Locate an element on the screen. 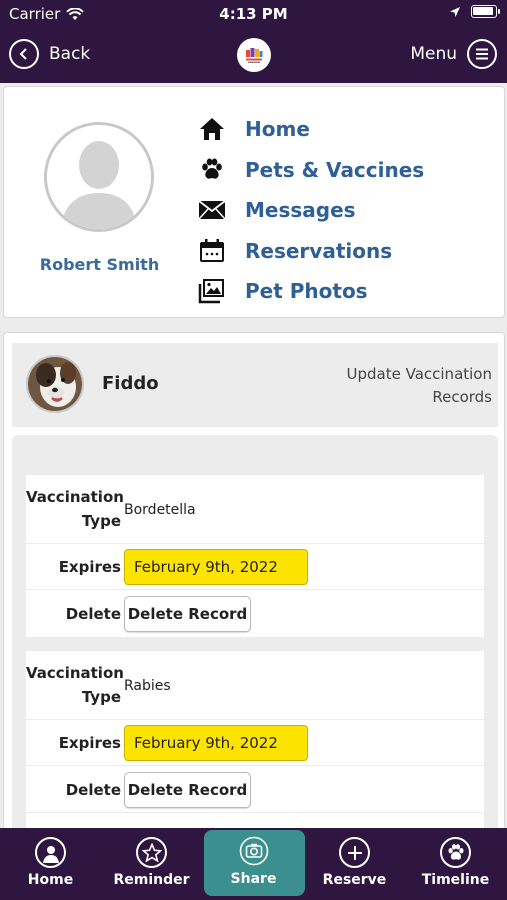  tab-share: Share is located at coordinates (254, 864).